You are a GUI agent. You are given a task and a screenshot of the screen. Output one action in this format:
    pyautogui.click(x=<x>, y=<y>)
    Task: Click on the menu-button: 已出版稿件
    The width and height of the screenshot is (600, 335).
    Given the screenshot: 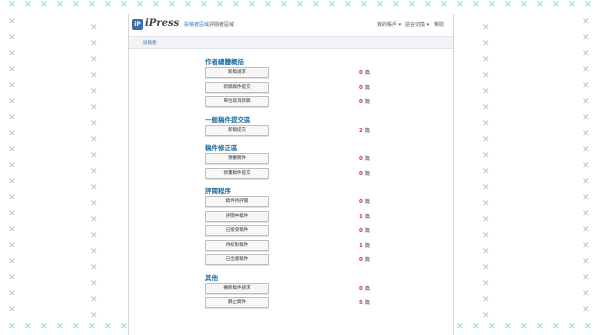 What is the action you would take?
    pyautogui.click(x=237, y=259)
    